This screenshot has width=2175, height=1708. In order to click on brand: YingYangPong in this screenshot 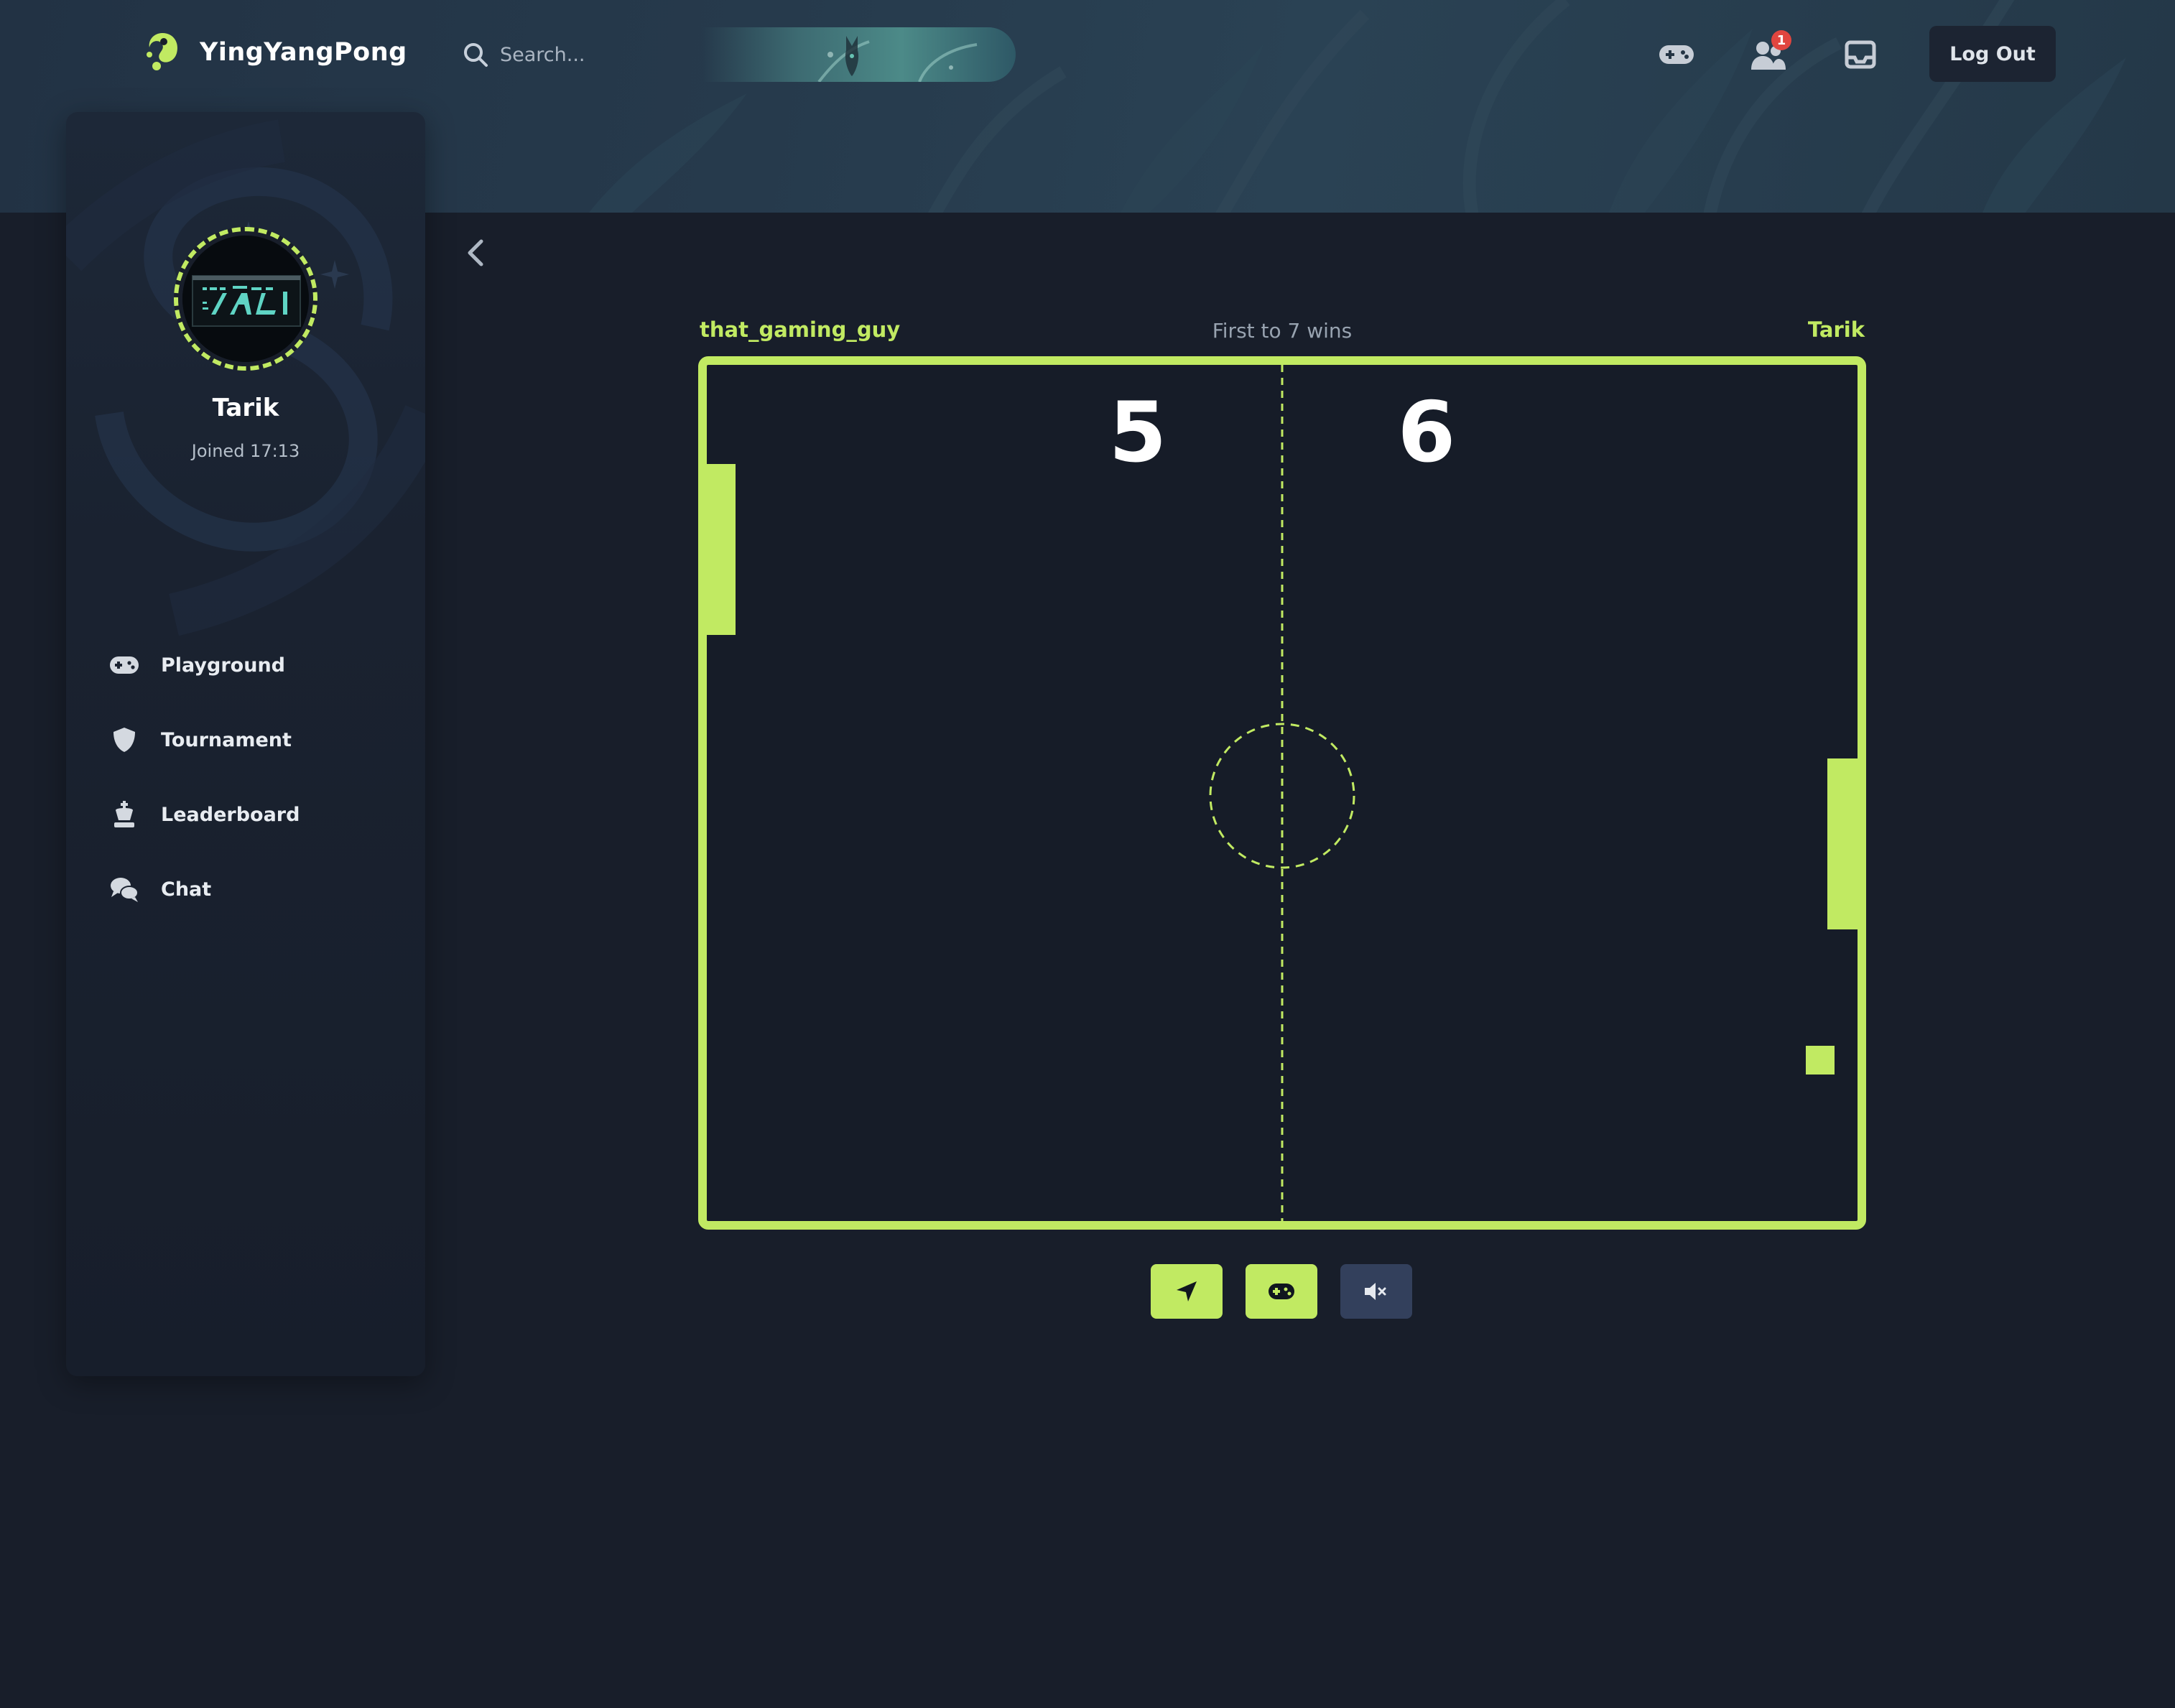, I will do `click(274, 53)`.